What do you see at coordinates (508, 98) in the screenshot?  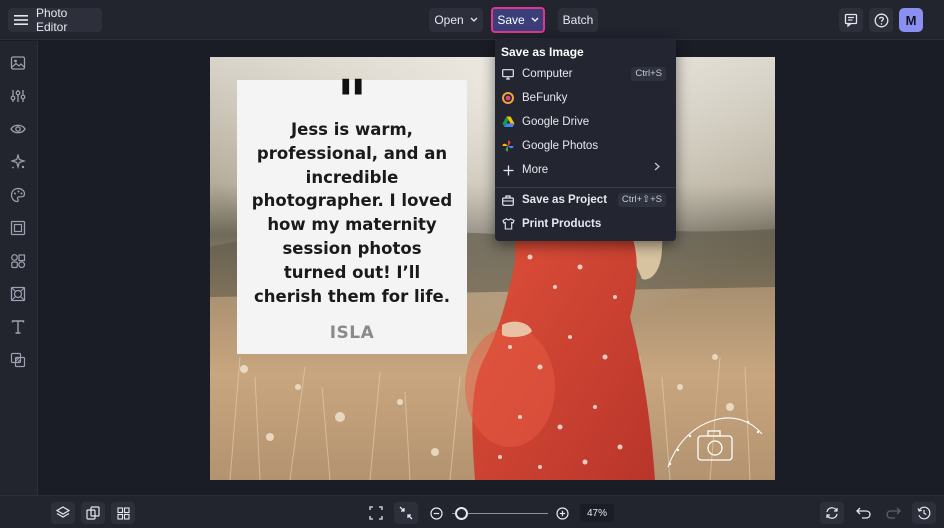 I see `befunky-logo-icon` at bounding box center [508, 98].